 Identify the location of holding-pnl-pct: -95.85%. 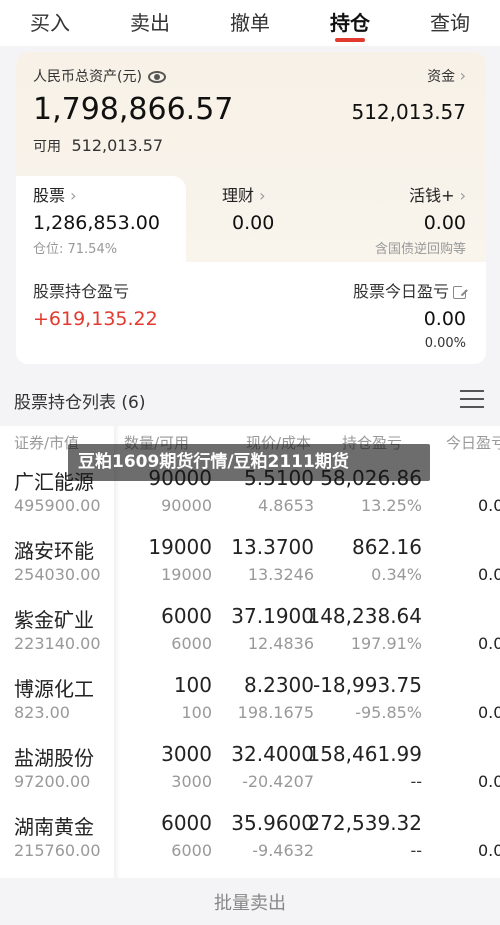
(388, 712).